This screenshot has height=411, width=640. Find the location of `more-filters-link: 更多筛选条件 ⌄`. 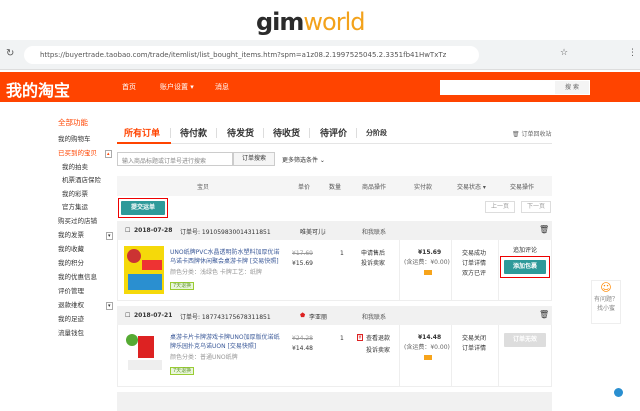

more-filters-link: 更多筛选条件 ⌄ is located at coordinates (303, 159).